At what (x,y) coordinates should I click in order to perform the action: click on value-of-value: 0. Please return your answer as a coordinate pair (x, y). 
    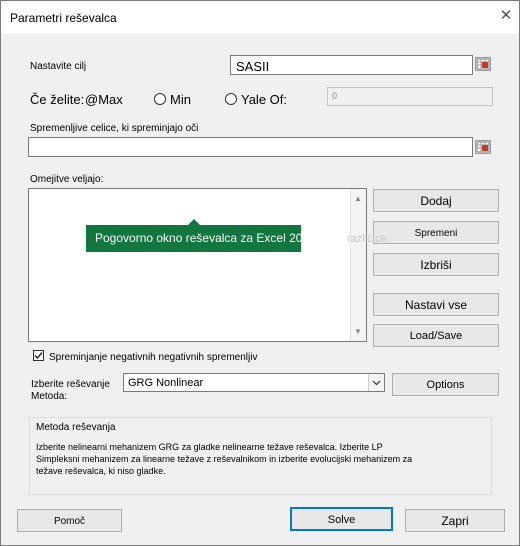
    Looking at the image, I should click on (335, 96).